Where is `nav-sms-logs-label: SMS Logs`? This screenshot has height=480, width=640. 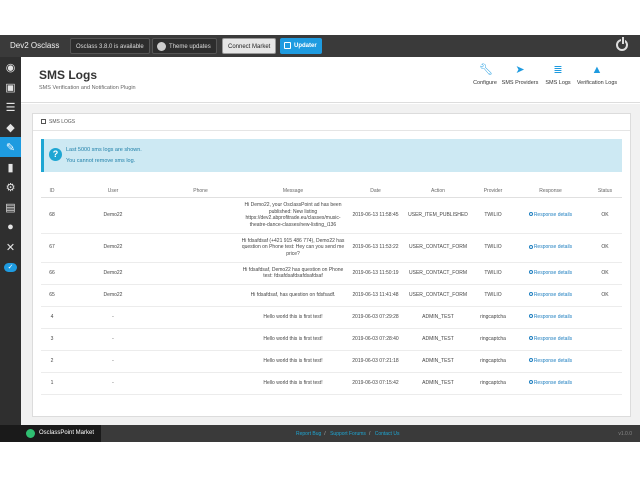 nav-sms-logs-label: SMS Logs is located at coordinates (558, 83).